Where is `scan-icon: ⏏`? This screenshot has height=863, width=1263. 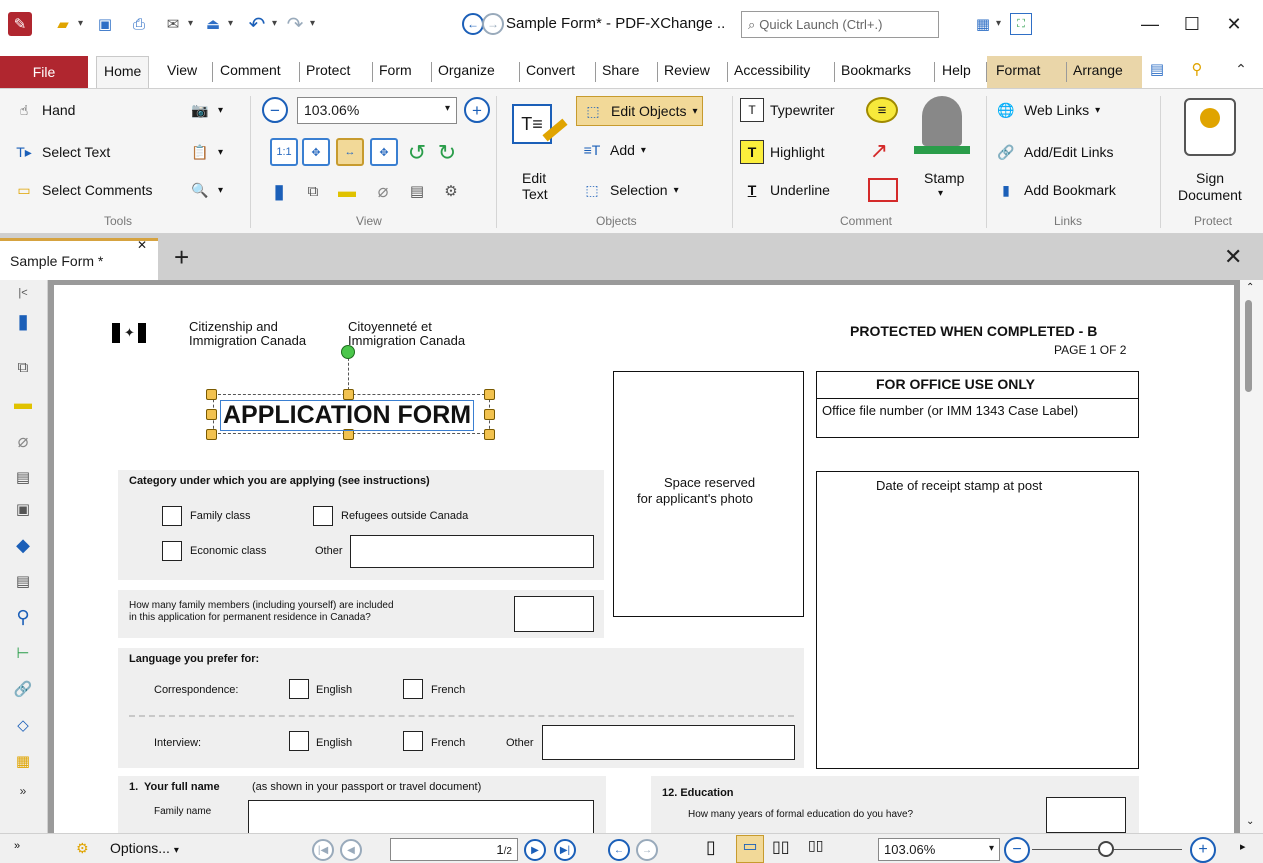
scan-icon: ⏏ is located at coordinates (213, 24).